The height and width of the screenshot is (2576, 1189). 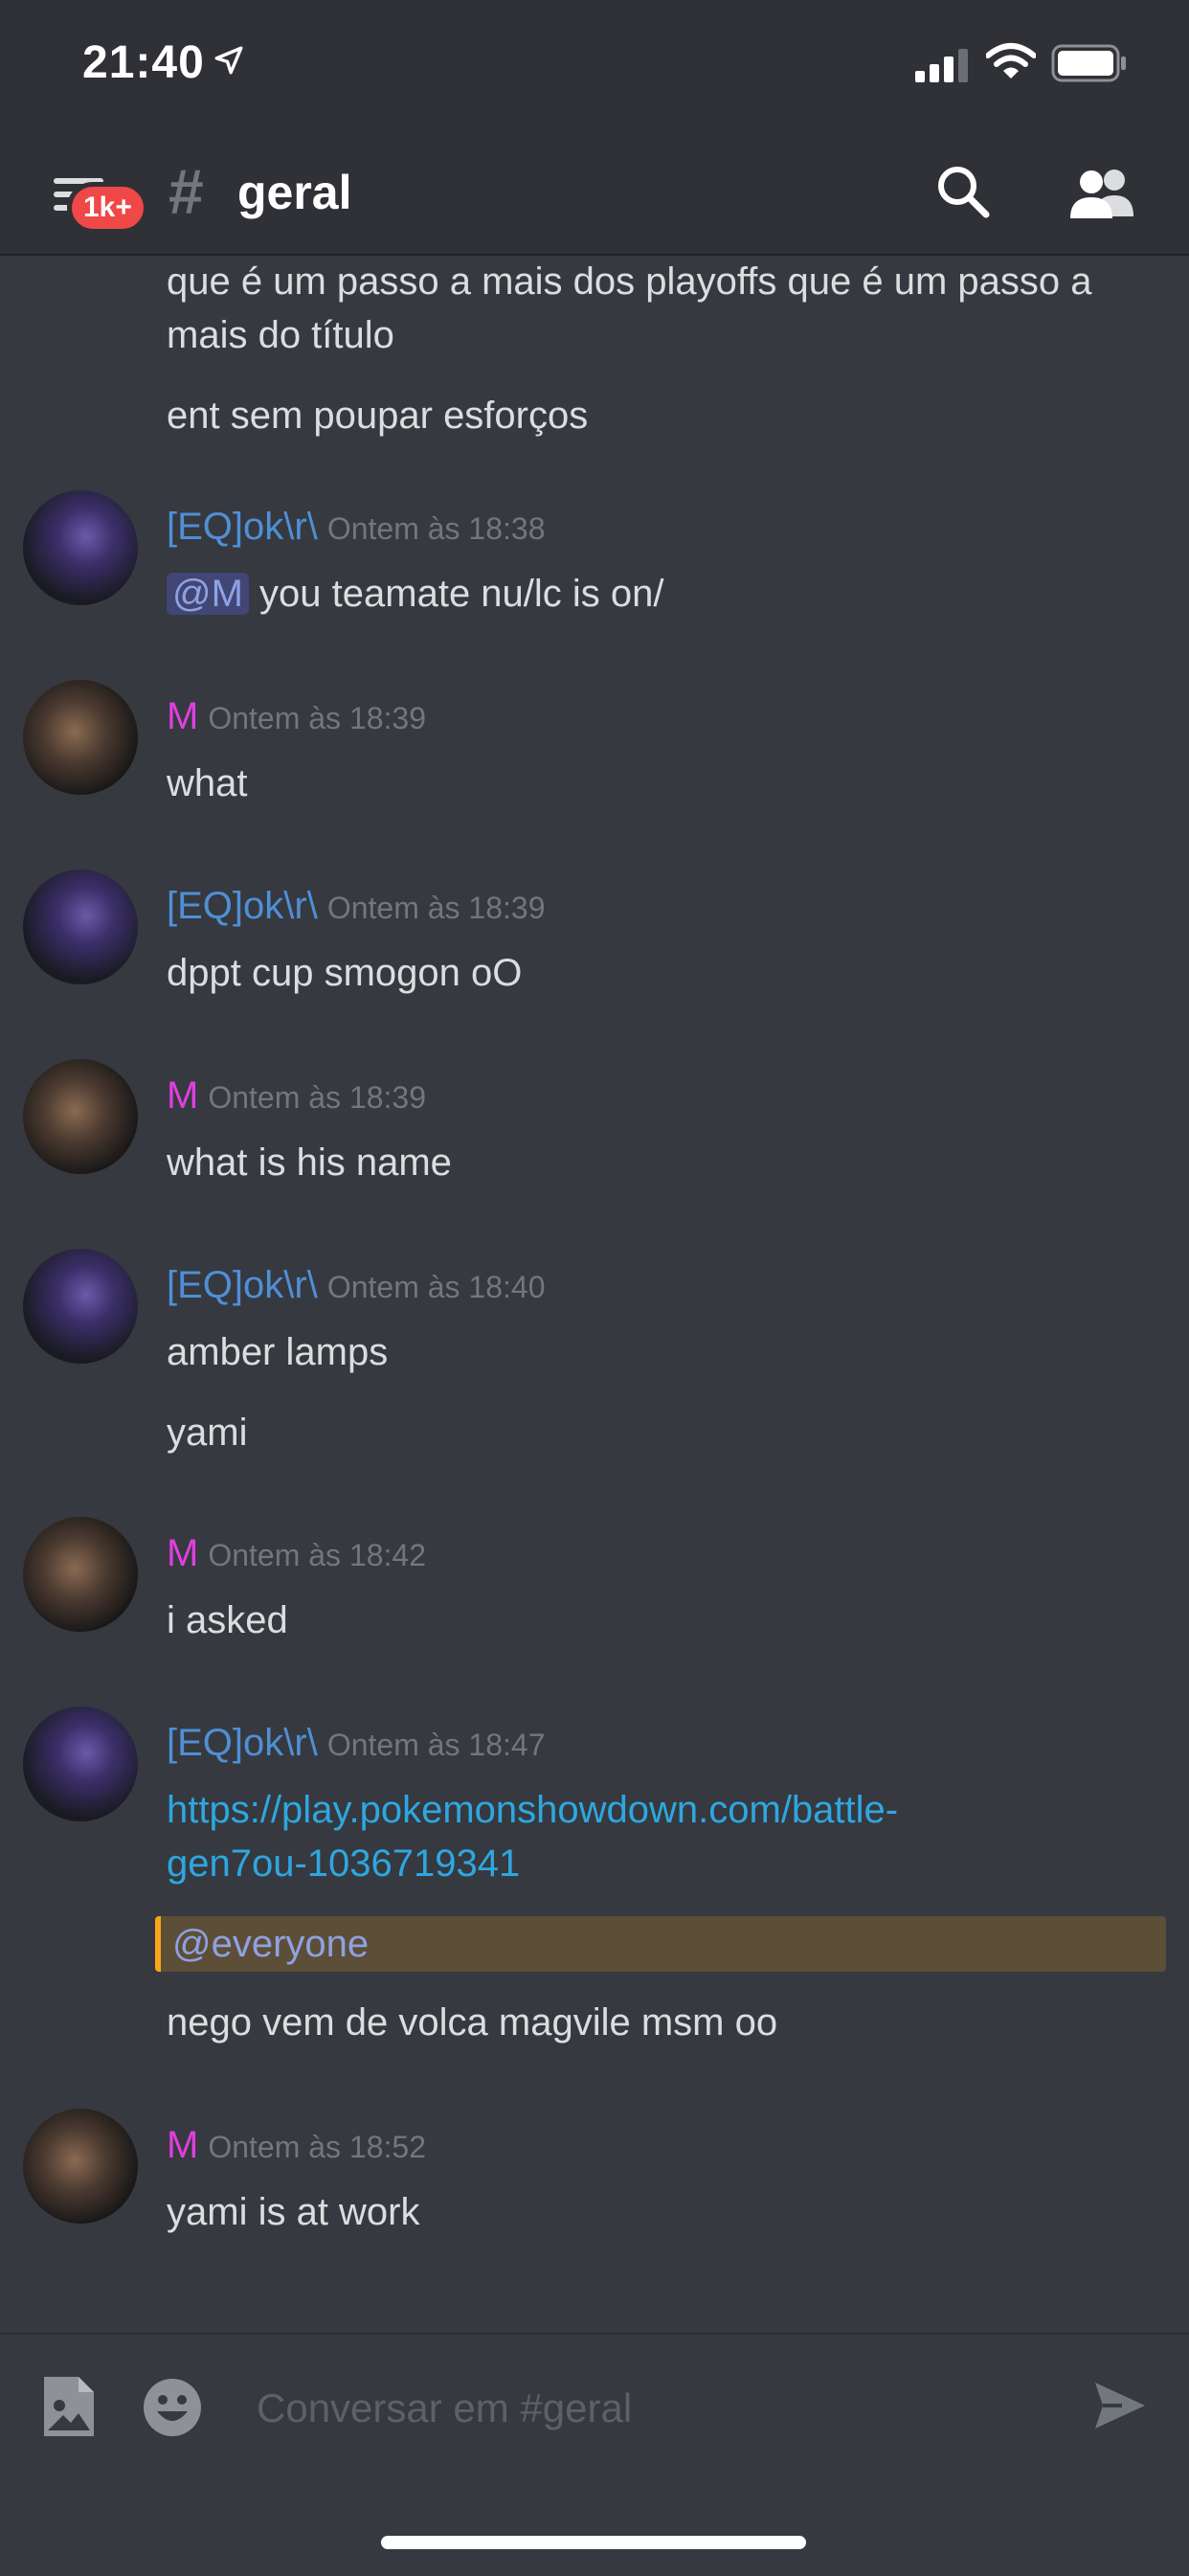 I want to click on message-header: [EQ]ok\r\ Ontem às 18:38, so click(x=356, y=527).